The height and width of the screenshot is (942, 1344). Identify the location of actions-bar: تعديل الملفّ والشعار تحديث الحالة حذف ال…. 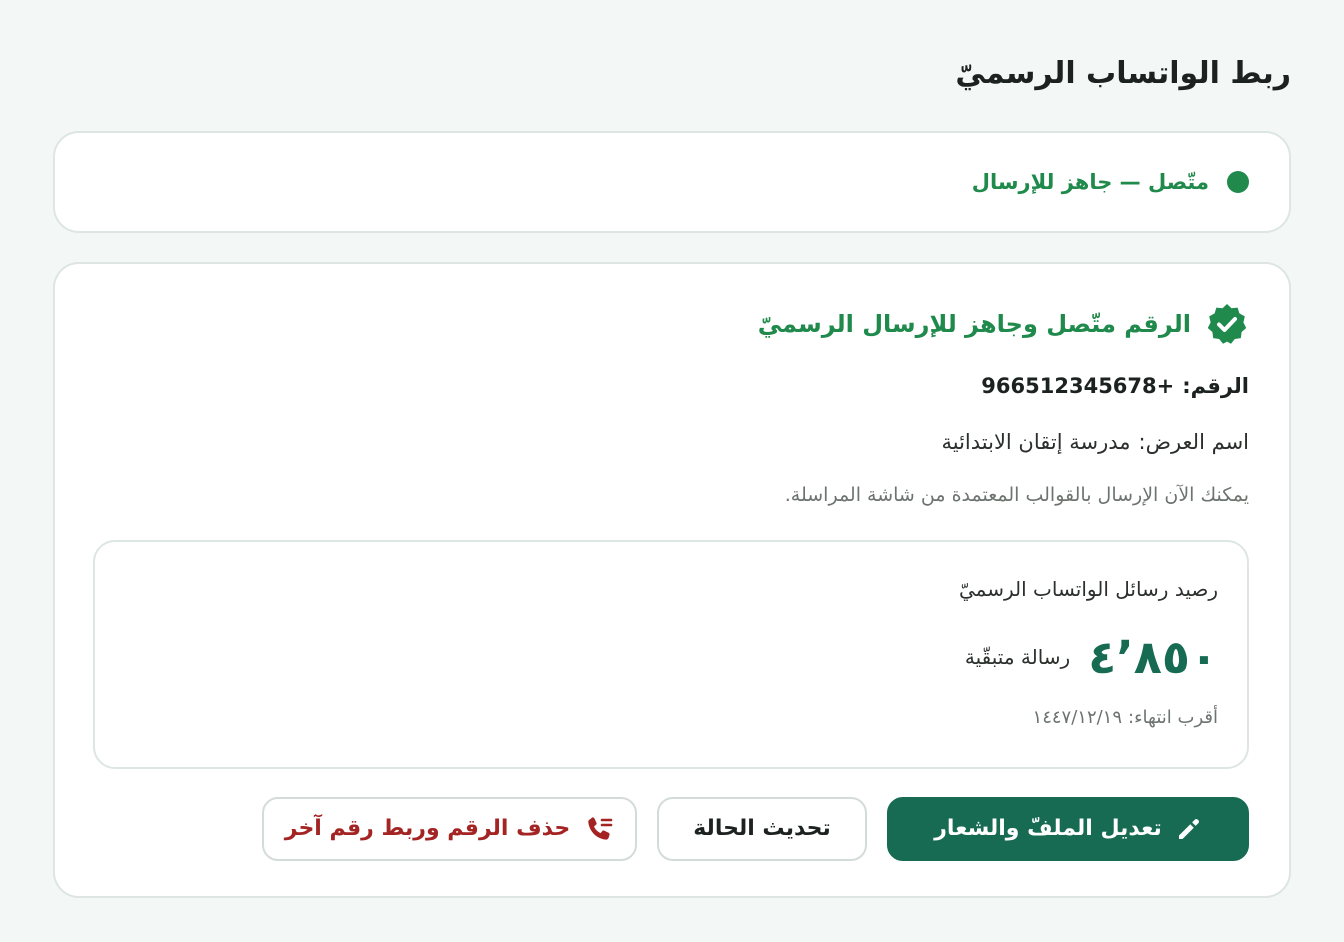
(755, 829).